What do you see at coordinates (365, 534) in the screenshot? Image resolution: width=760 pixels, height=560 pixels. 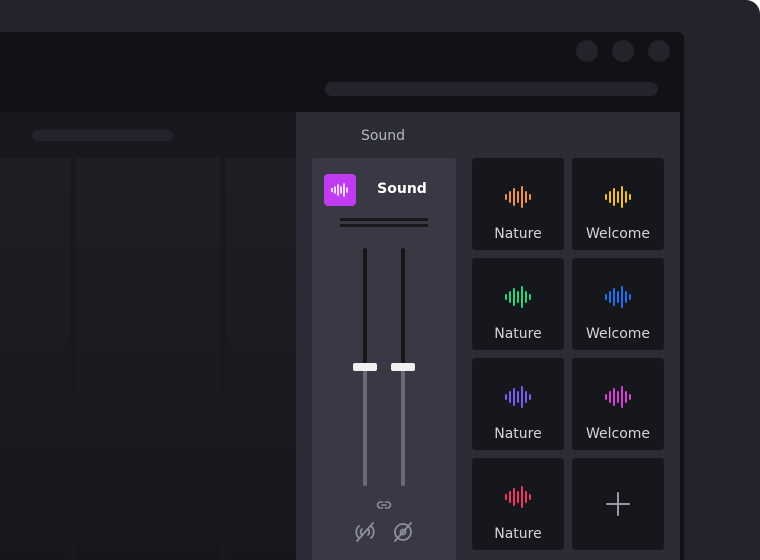 I see `broadcast-off-icon` at bounding box center [365, 534].